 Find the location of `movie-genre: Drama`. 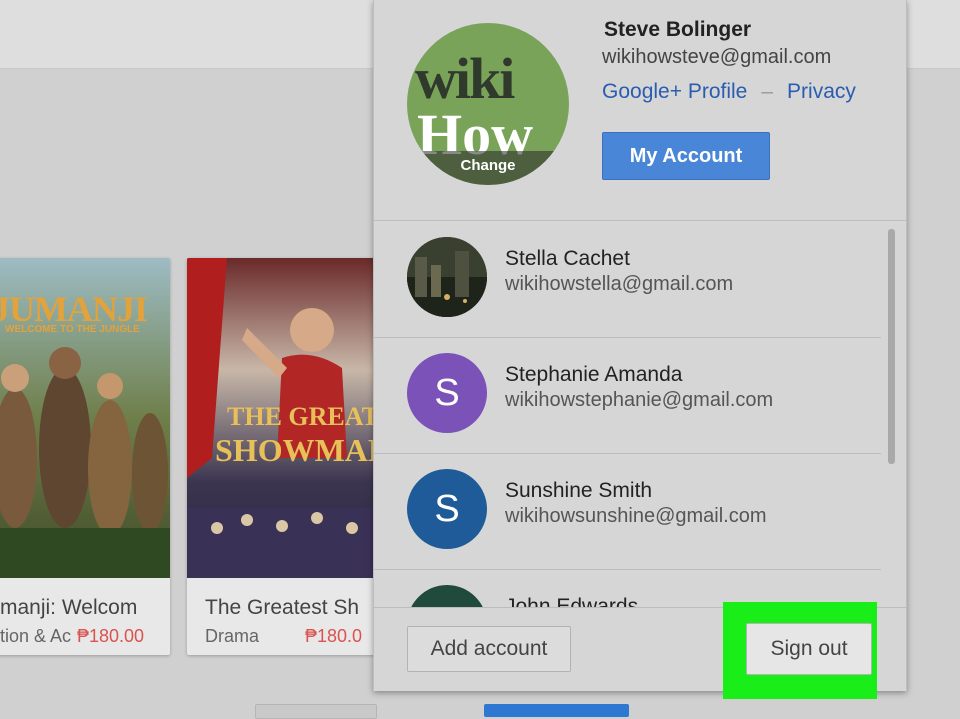

movie-genre: Drama is located at coordinates (232, 636).